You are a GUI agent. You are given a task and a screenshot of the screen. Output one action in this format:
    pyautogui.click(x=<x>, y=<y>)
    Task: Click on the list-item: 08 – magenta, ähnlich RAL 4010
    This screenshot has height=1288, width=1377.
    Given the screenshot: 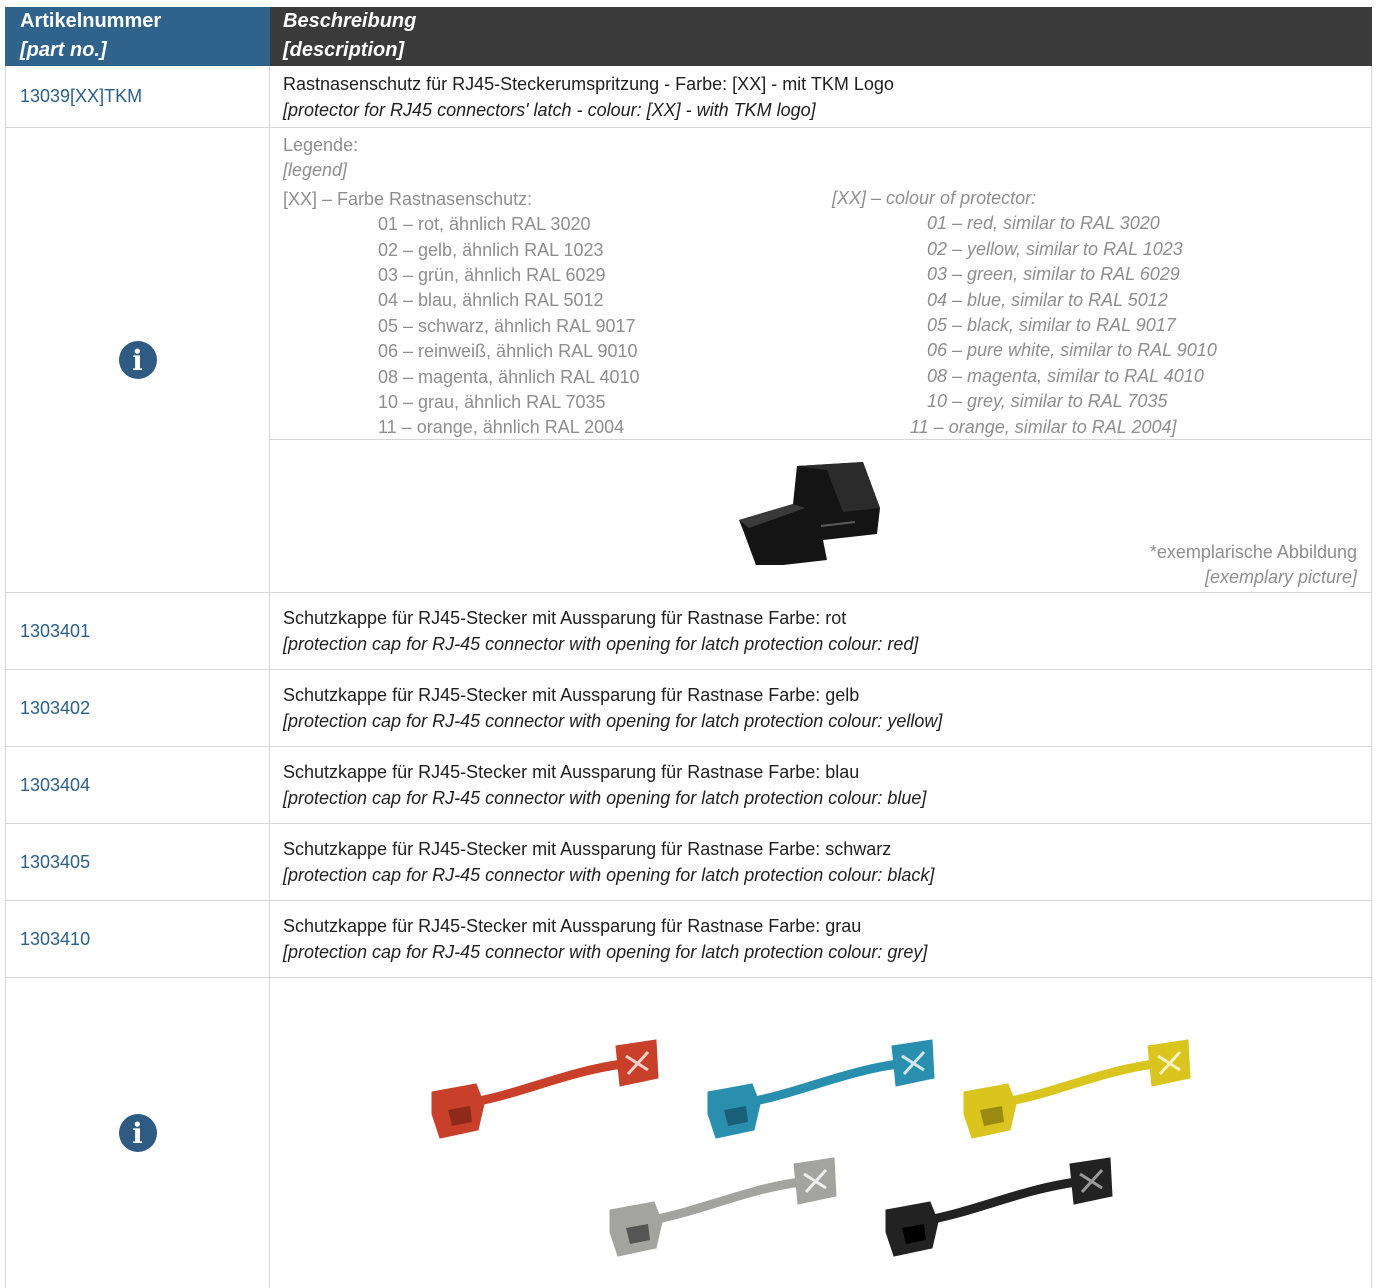 What is the action you would take?
    pyautogui.click(x=509, y=376)
    